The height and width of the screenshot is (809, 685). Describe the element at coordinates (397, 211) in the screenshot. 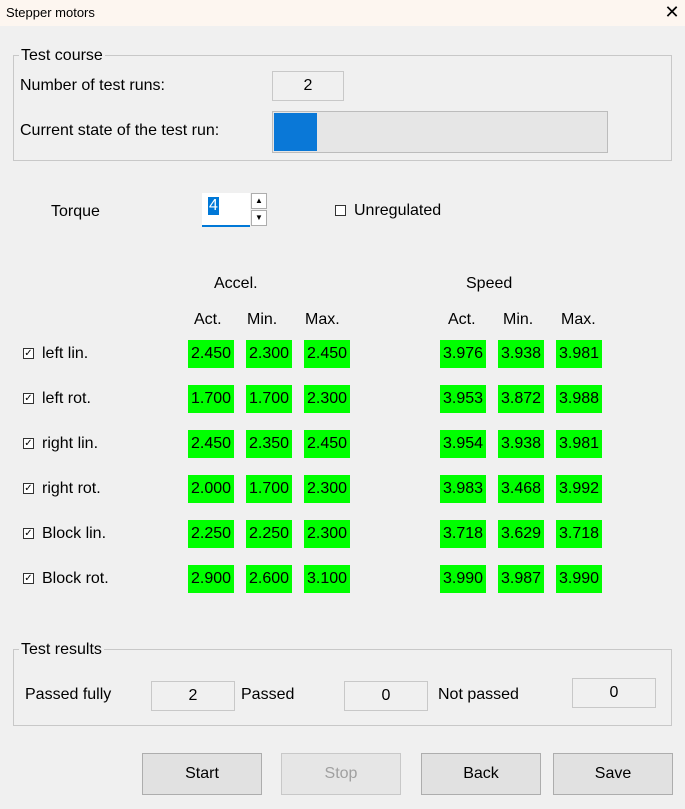

I see `unregulated-label: Unregulated` at that location.